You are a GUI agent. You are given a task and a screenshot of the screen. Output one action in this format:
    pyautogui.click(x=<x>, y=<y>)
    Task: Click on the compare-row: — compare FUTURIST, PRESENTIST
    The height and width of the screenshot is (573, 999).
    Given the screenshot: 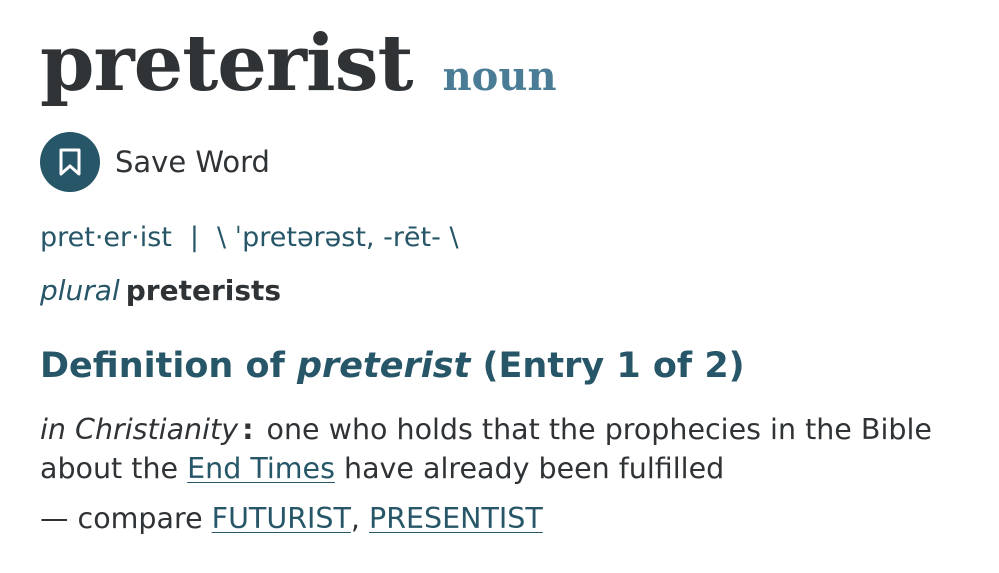 What is the action you would take?
    pyautogui.click(x=291, y=518)
    